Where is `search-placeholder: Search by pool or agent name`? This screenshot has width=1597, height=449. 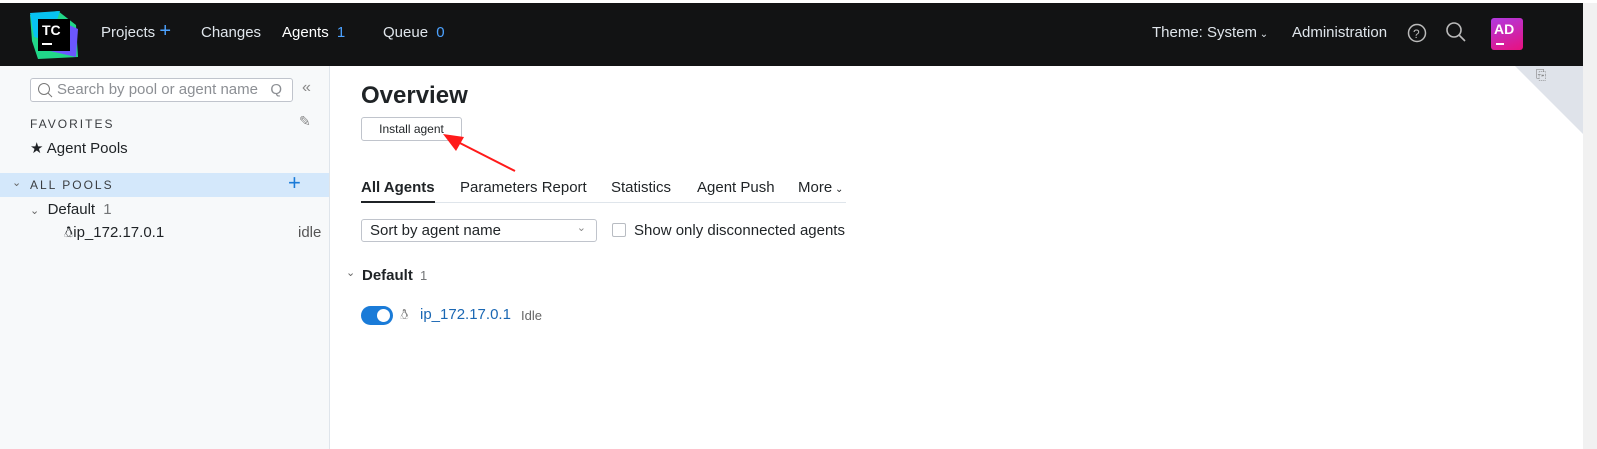 search-placeholder: Search by pool or agent name is located at coordinates (157, 89).